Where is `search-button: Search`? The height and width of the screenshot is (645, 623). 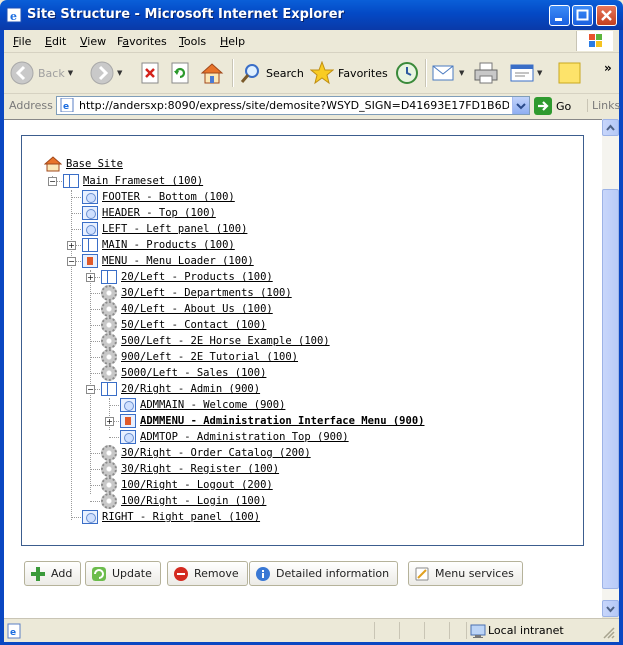
search-button: Search is located at coordinates (272, 73).